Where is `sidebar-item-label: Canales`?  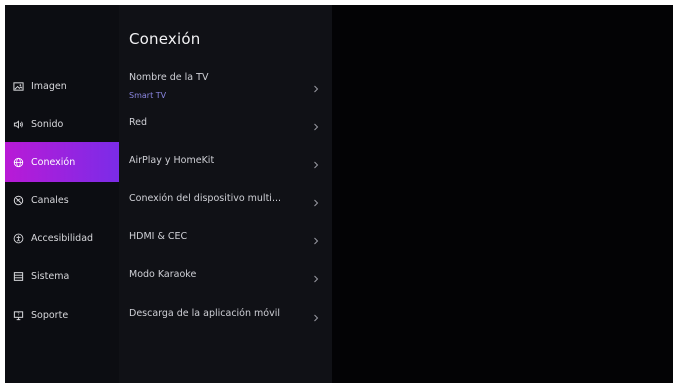 sidebar-item-label: Canales is located at coordinates (50, 200).